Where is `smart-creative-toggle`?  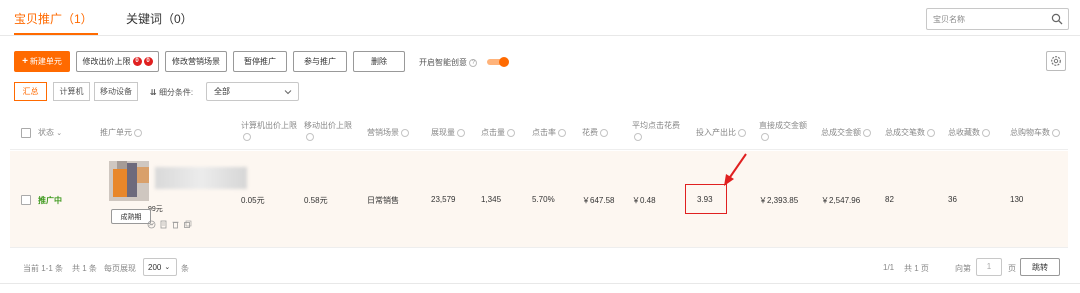 smart-creative-toggle is located at coordinates (497, 62).